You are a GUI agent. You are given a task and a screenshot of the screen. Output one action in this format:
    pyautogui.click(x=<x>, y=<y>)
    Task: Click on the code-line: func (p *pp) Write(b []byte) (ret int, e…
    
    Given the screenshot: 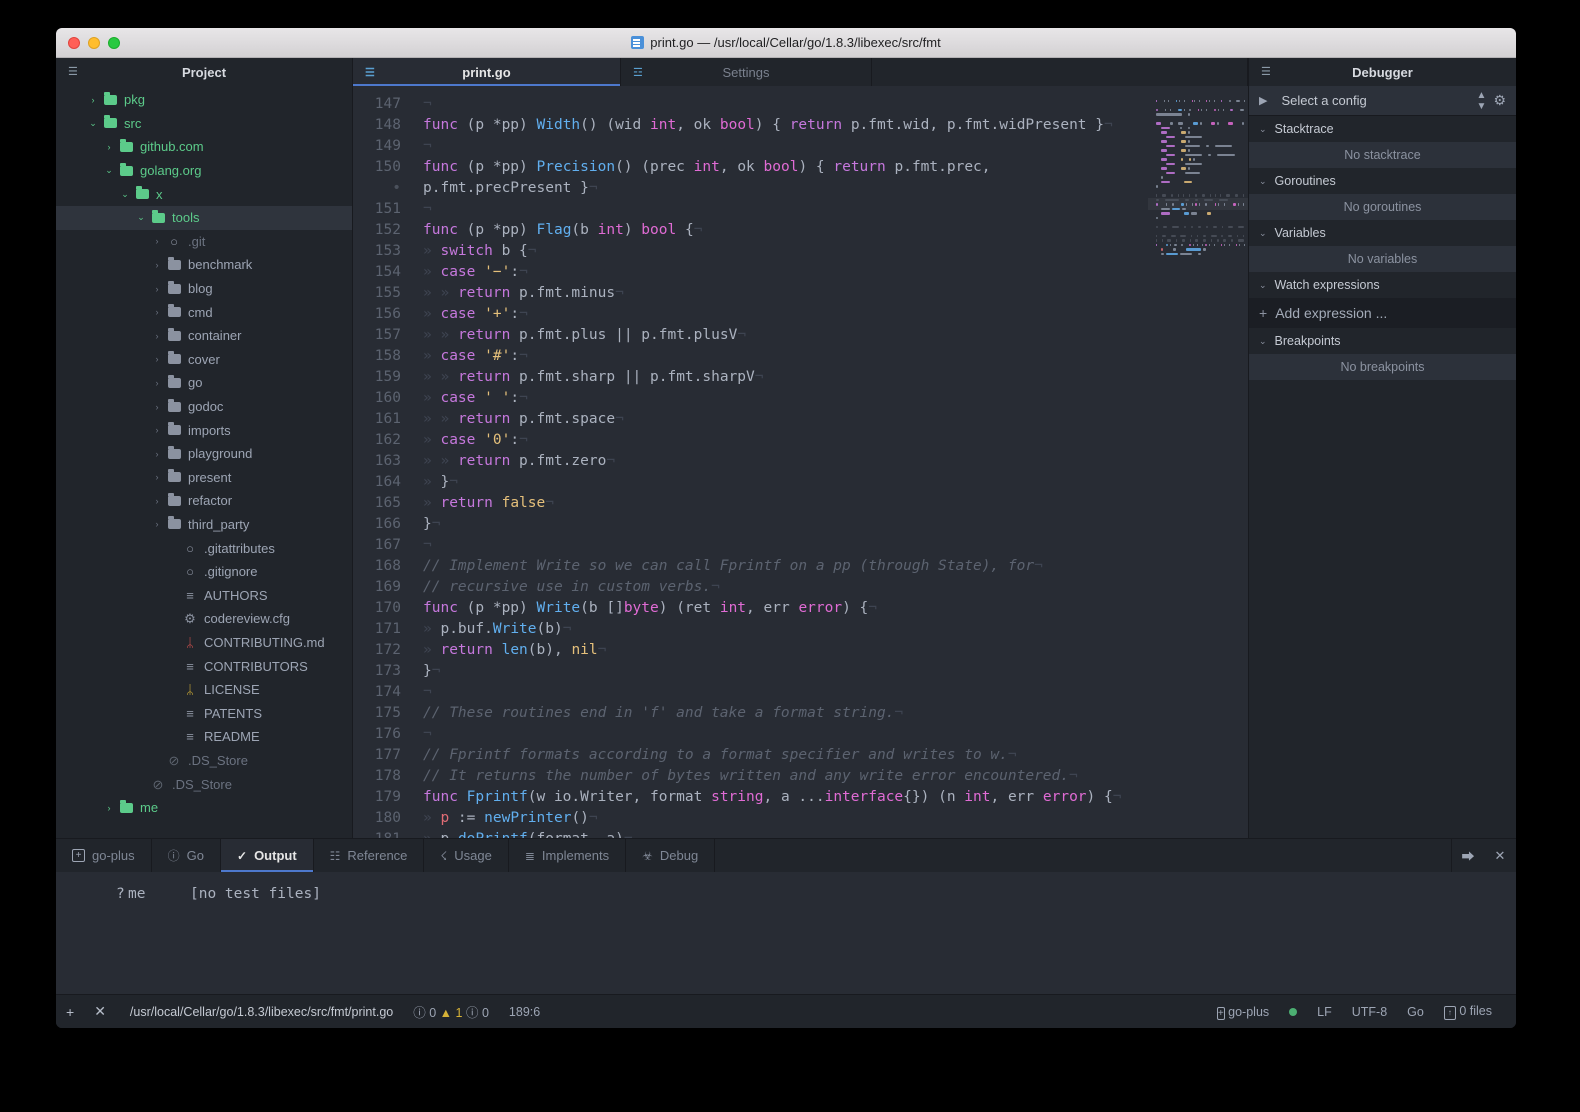 What is the action you would take?
    pyautogui.click(x=785, y=608)
    